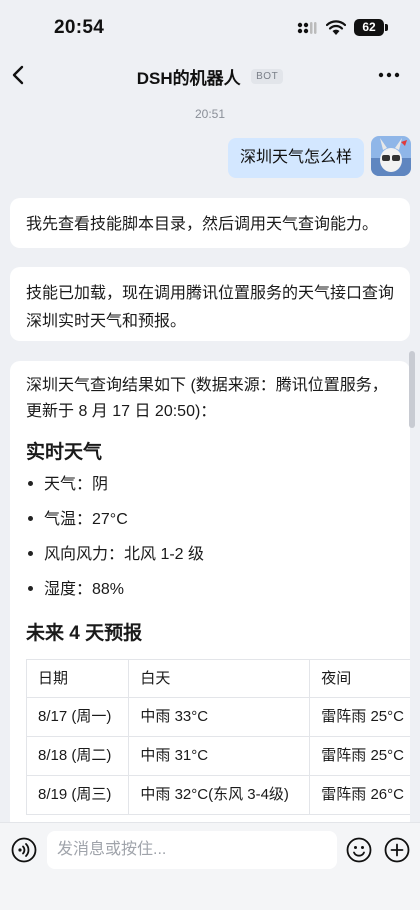 The width and height of the screenshot is (420, 910). I want to click on more-icon, so click(389, 75).